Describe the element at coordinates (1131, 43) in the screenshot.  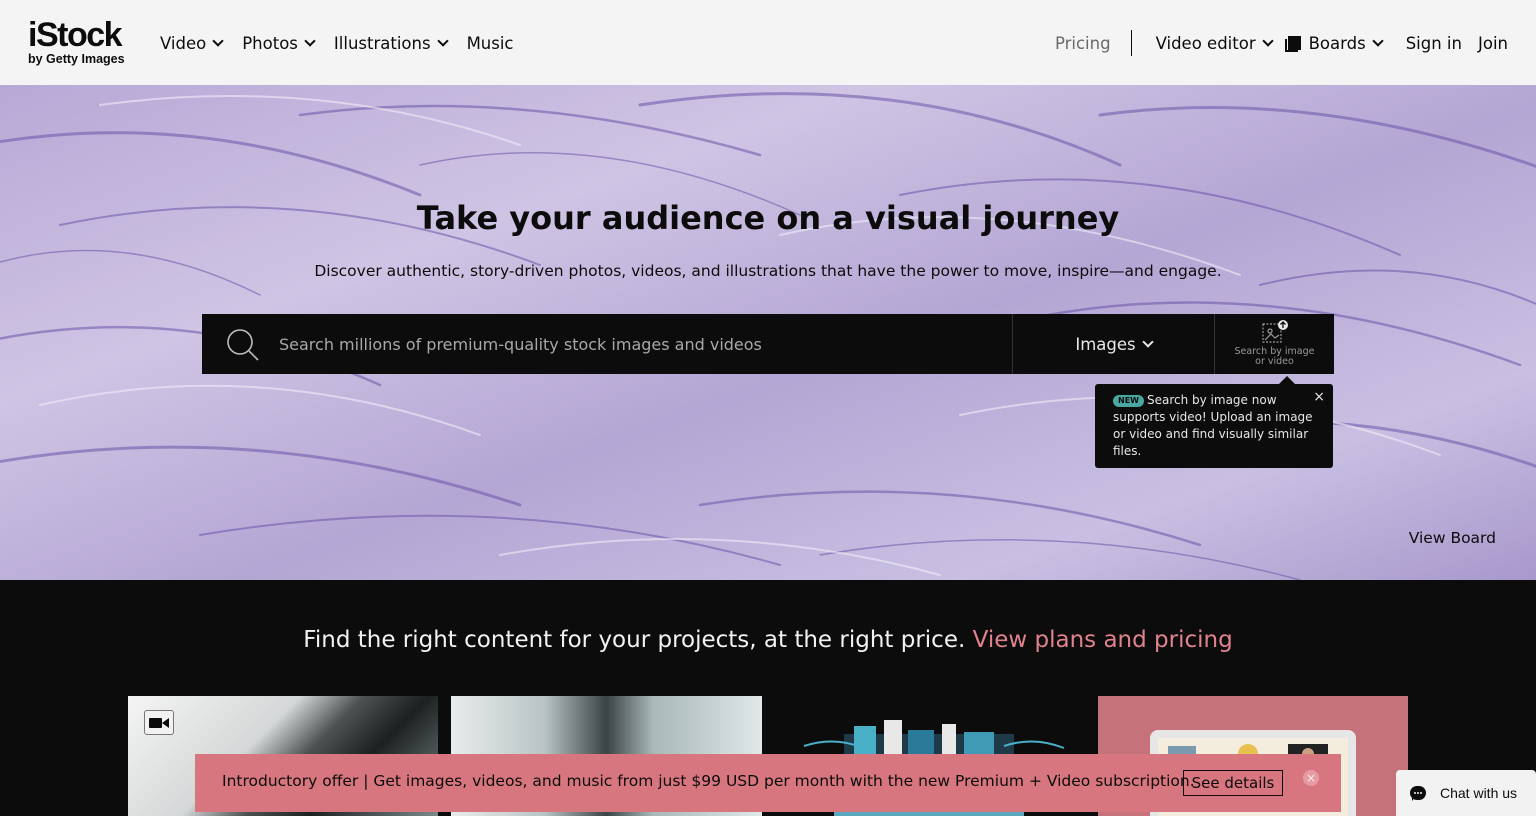
I see `nav-divider` at that location.